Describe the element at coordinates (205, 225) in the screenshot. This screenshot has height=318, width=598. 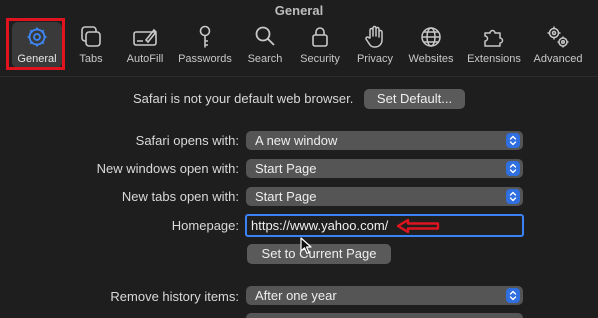
I see `homepage-label: Homepage:` at that location.